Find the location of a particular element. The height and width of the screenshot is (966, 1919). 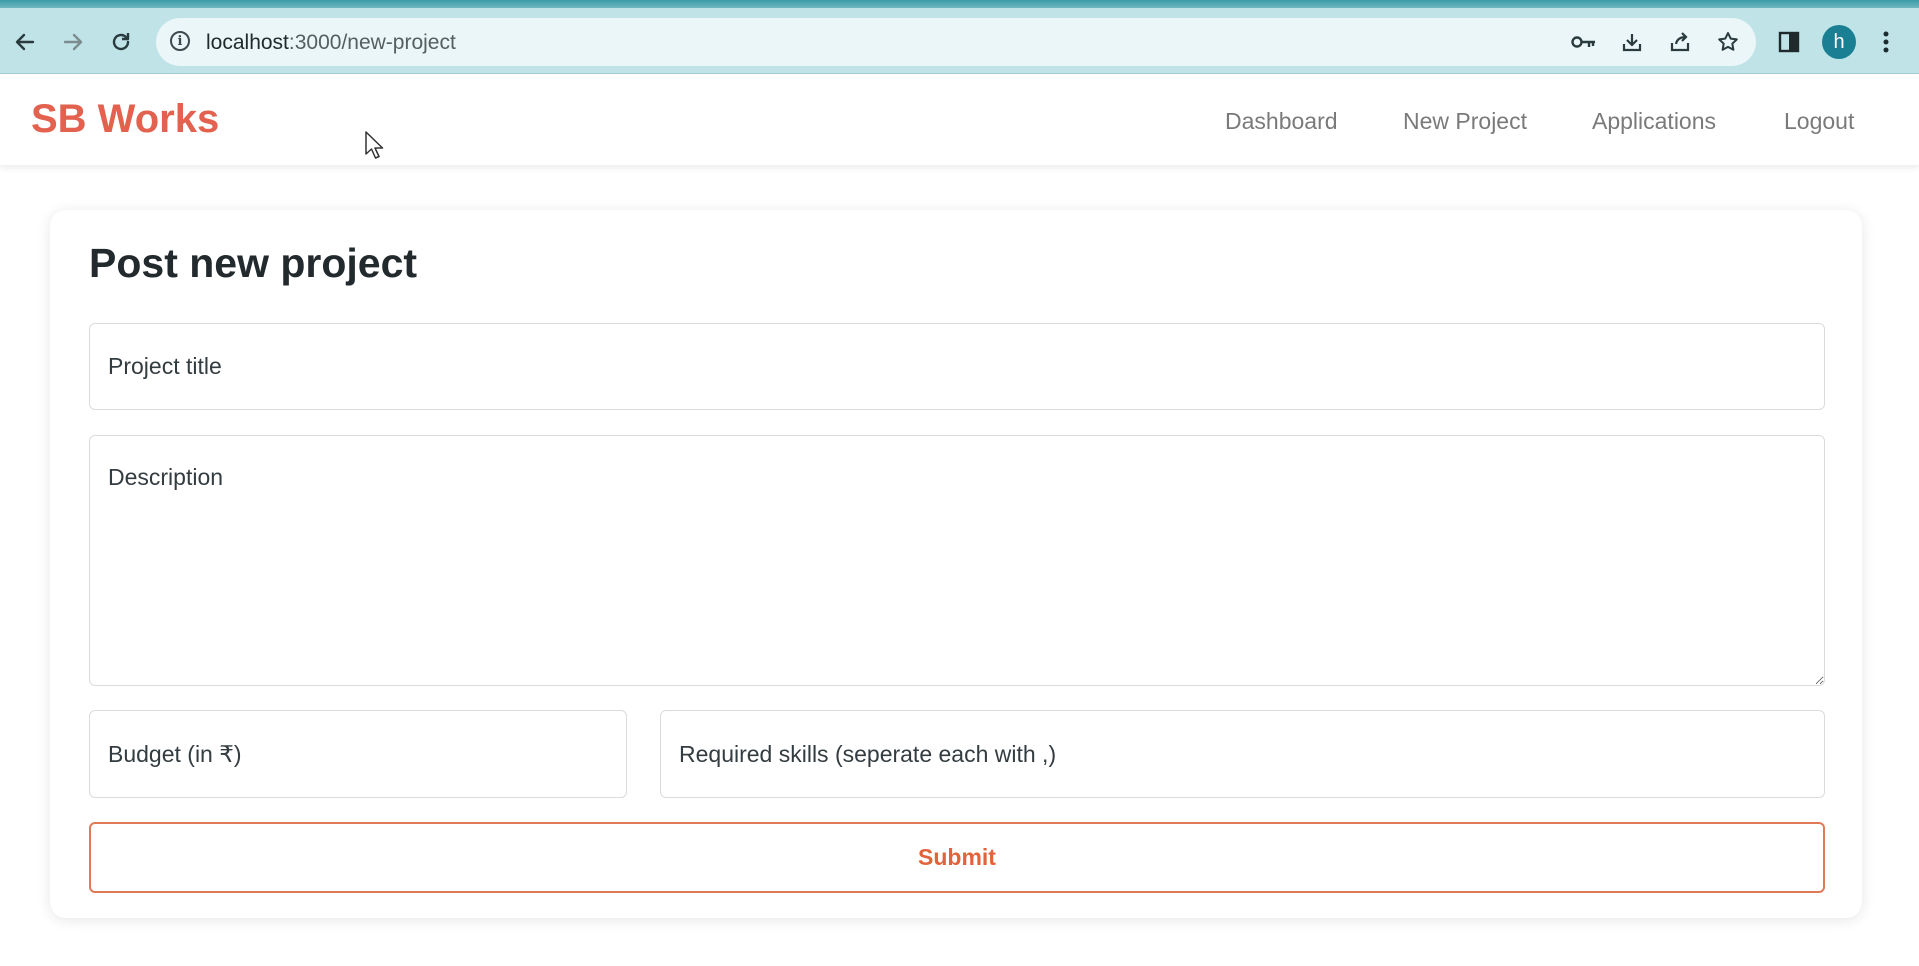

submit-button: Submit is located at coordinates (957, 857).